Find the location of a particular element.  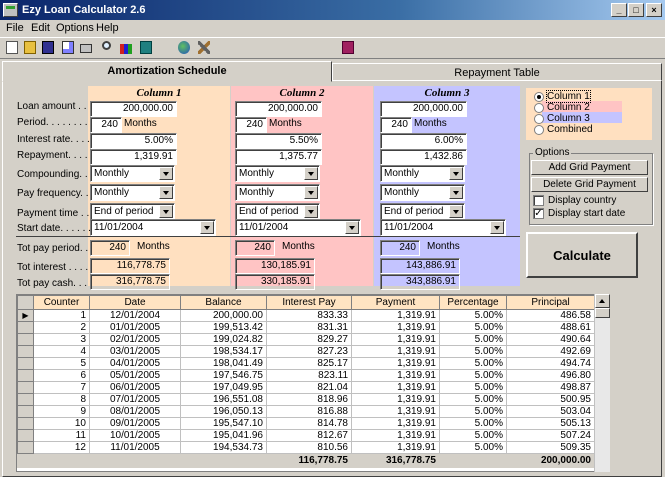

counter-cell: 10 is located at coordinates (61, 423).